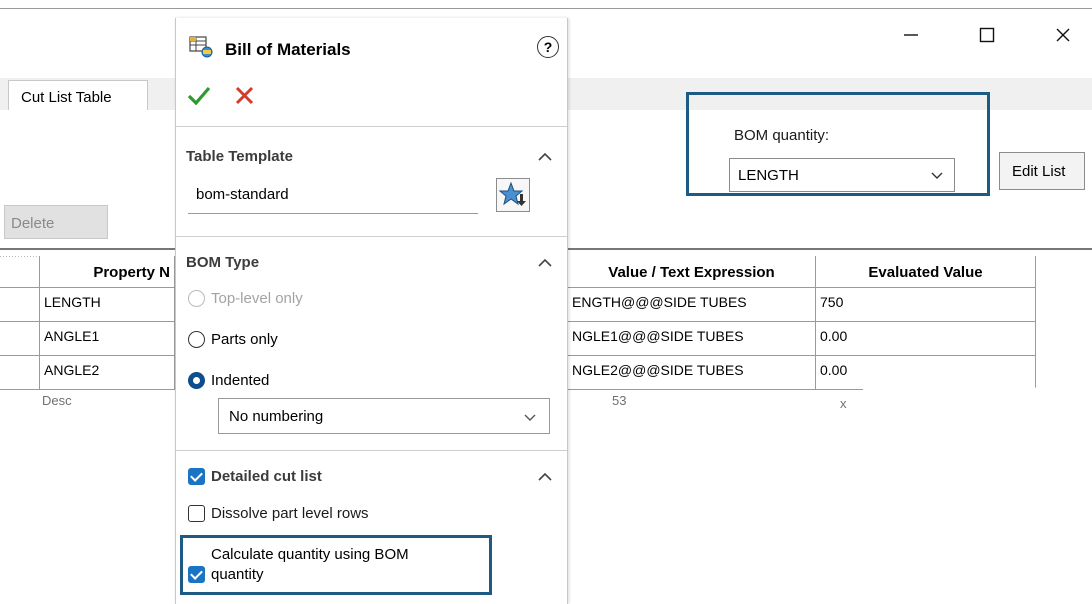 The height and width of the screenshot is (604, 1092). What do you see at coordinates (201, 47) in the screenshot?
I see `bom-table-icon` at bounding box center [201, 47].